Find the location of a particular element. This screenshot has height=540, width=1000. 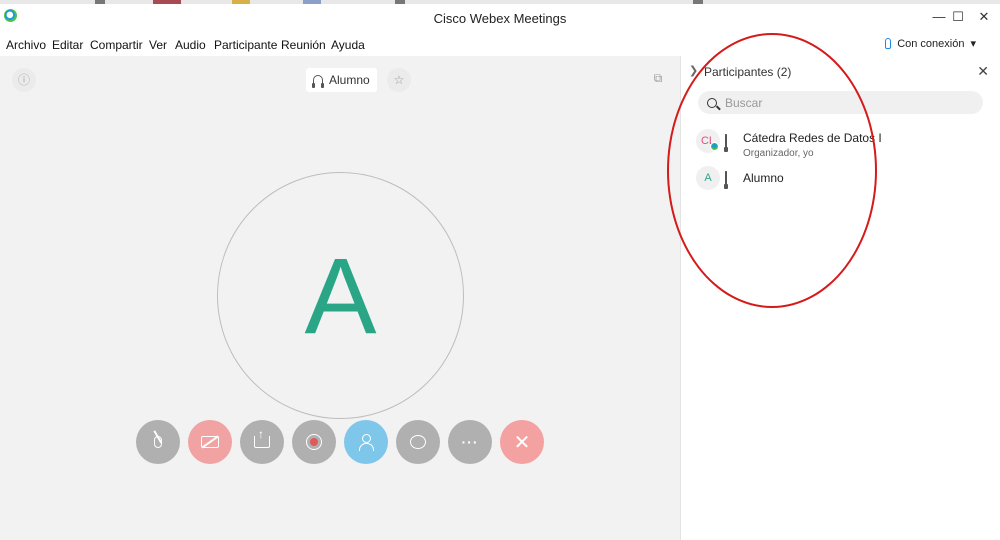

menu-archivo: Archivo is located at coordinates (26, 45).